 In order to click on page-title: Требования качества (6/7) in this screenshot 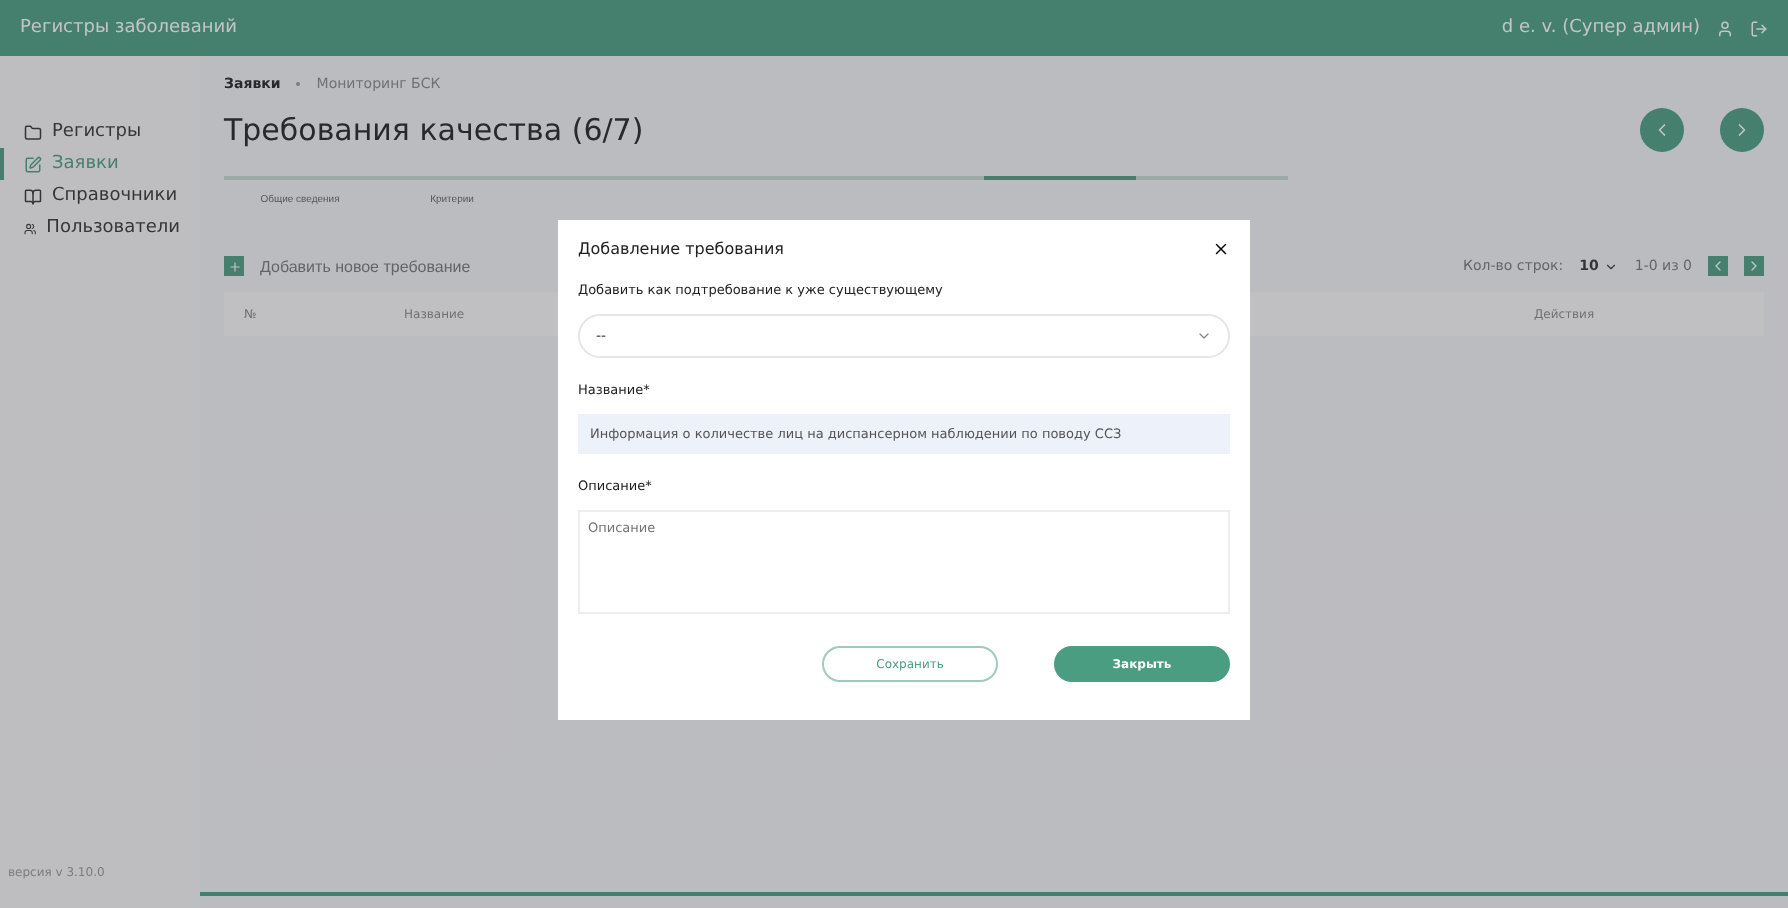, I will do `click(434, 130)`.